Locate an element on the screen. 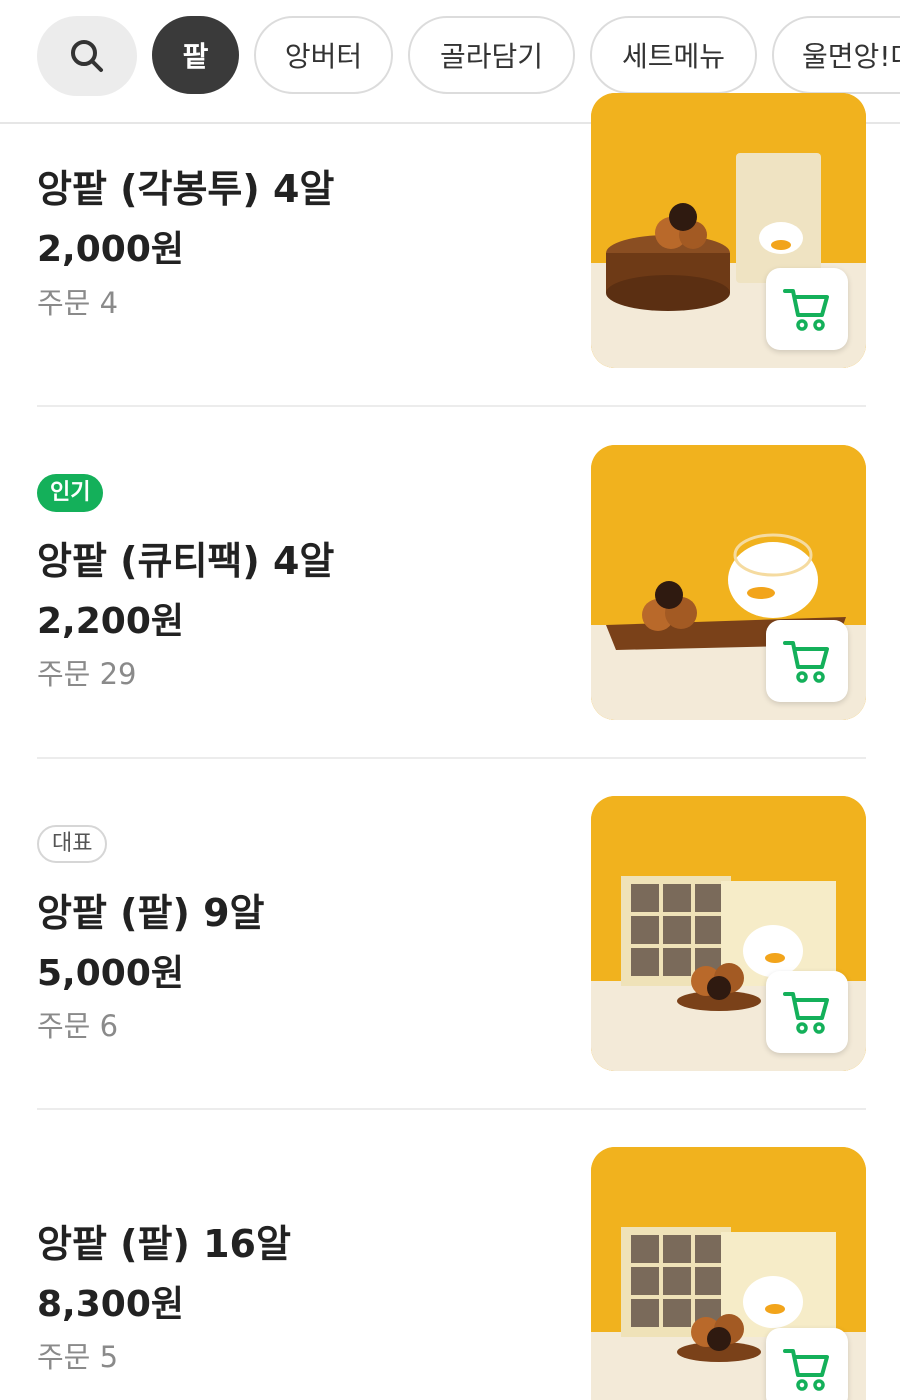 The height and width of the screenshot is (1400, 900). product-price: 5,000원 is located at coordinates (110, 973).